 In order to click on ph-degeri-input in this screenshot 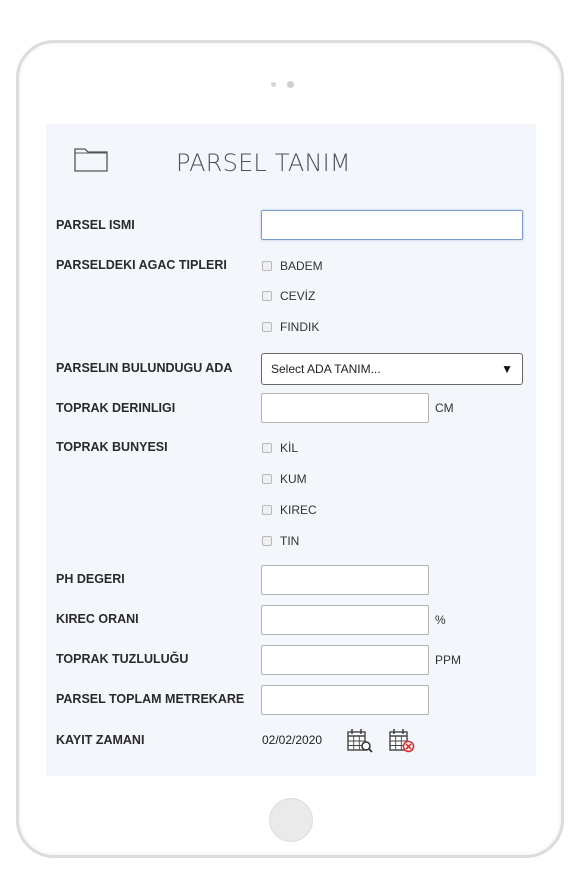, I will do `click(345, 580)`.